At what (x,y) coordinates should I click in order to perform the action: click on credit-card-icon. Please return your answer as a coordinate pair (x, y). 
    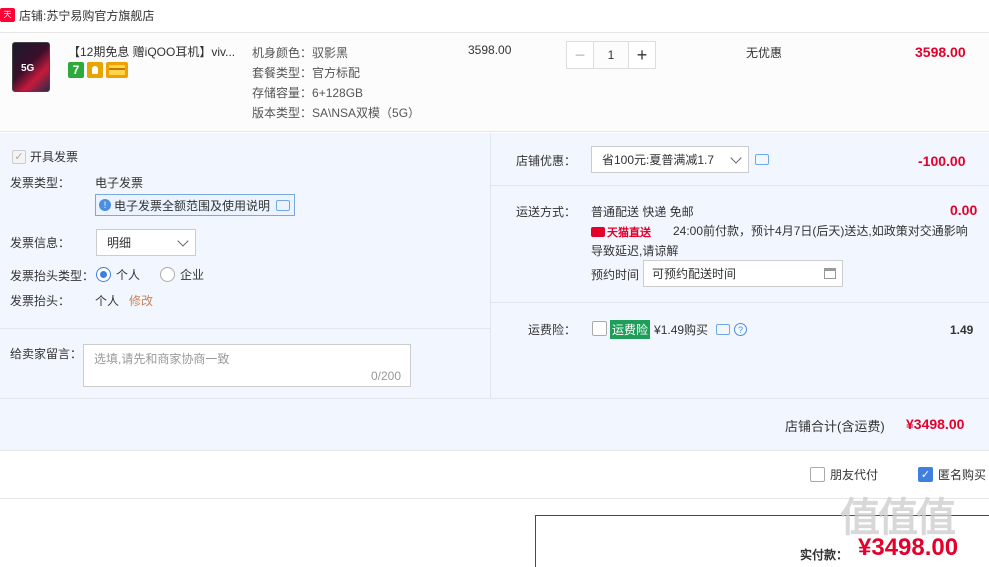
    Looking at the image, I should click on (117, 70).